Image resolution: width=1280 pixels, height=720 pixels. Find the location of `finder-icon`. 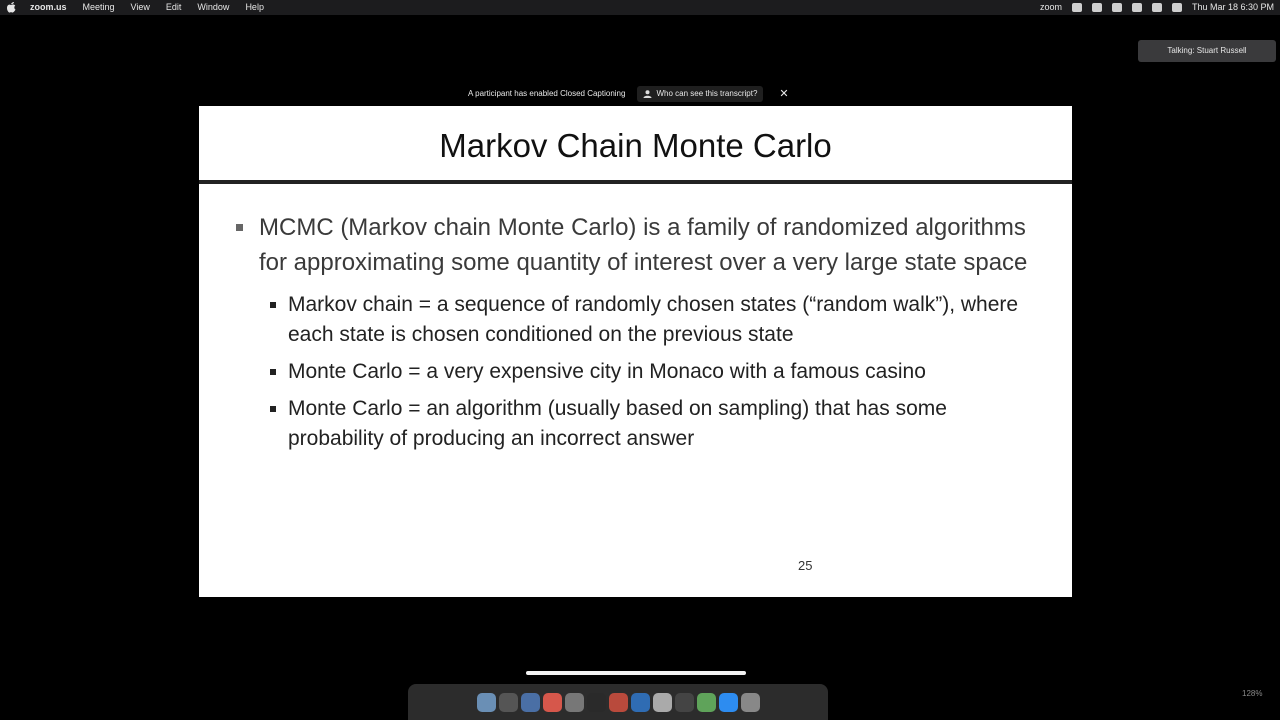

finder-icon is located at coordinates (486, 702).